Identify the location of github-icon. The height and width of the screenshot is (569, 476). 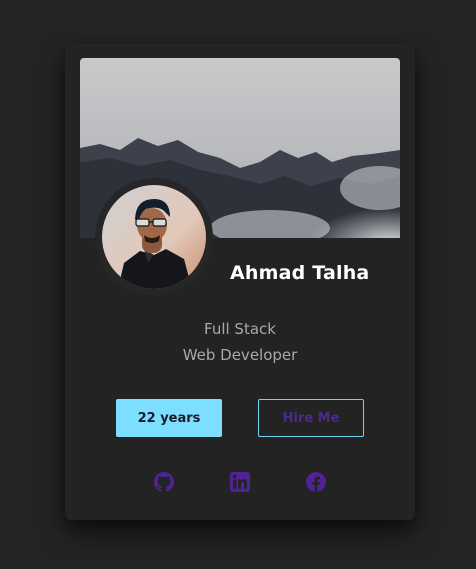
(164, 482).